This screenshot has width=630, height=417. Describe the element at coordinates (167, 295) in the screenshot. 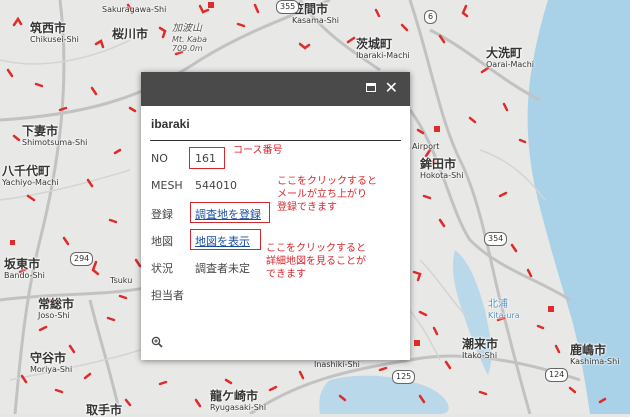

I see `assignee-label: 担当者` at that location.